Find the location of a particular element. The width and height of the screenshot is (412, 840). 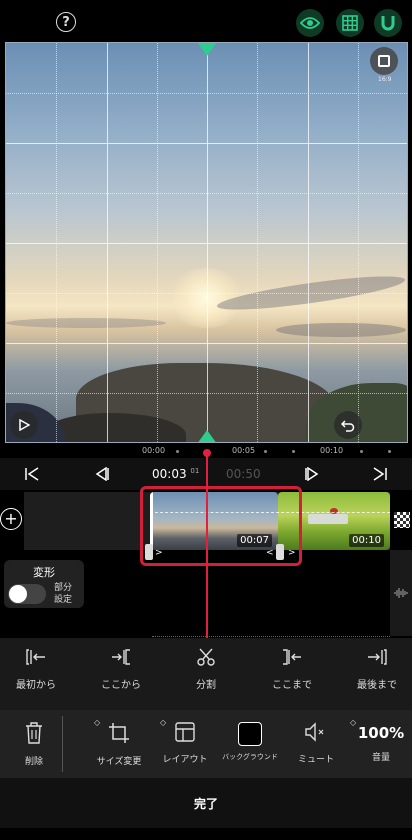

split-button: 分割 is located at coordinates (206, 669).